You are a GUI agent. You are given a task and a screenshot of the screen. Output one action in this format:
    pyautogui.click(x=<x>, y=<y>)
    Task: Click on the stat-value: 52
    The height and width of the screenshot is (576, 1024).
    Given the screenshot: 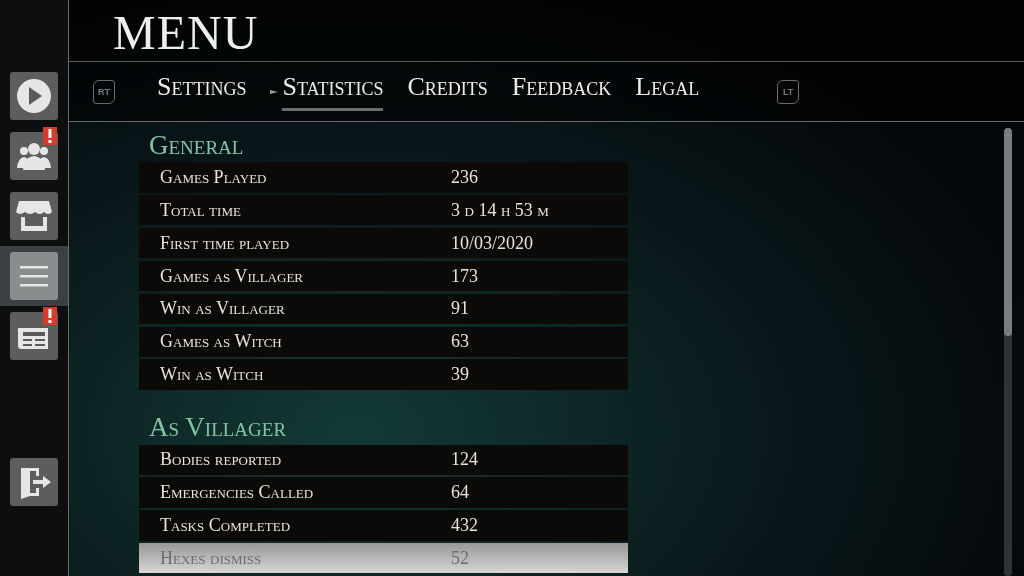 What is the action you would take?
    pyautogui.click(x=460, y=558)
    